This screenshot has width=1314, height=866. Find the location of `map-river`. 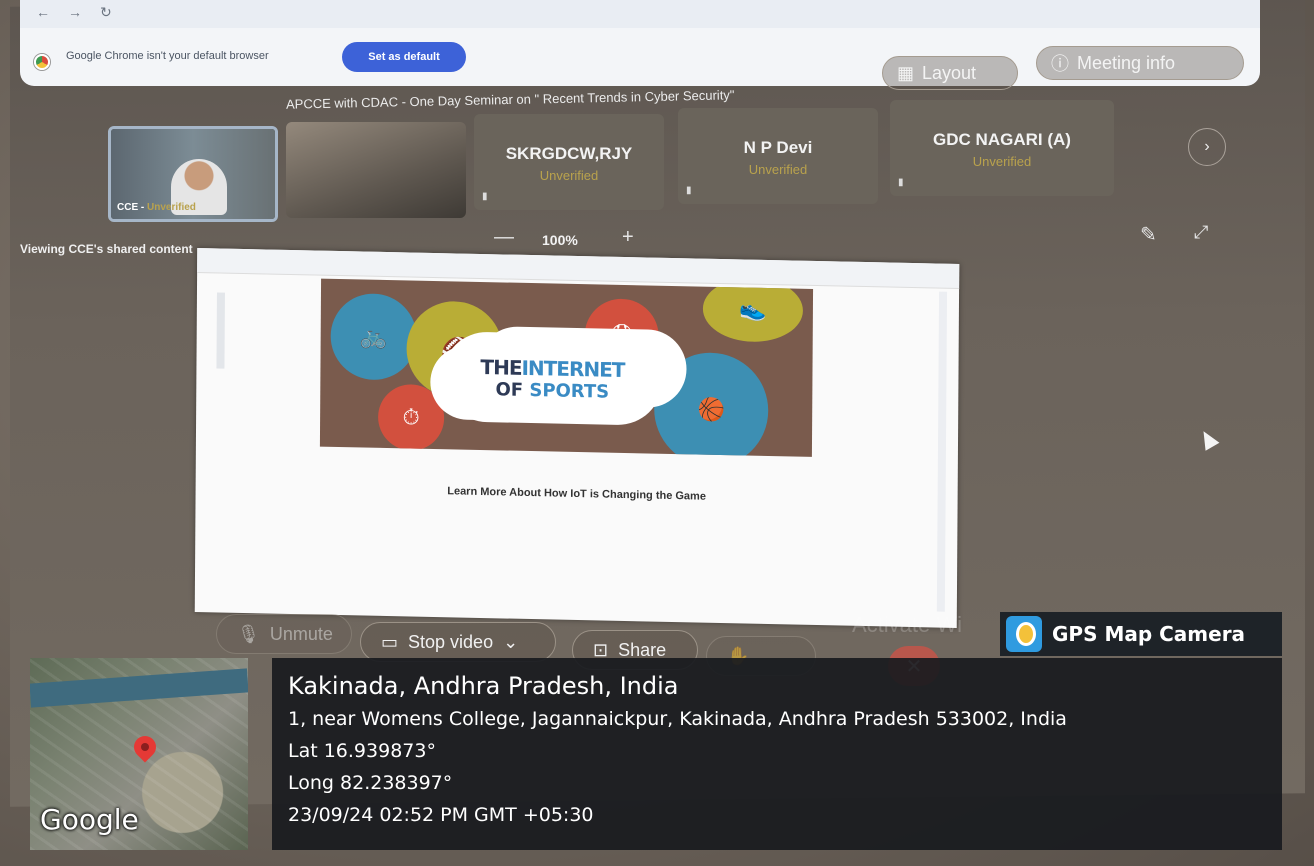

map-river is located at coordinates (139, 688).